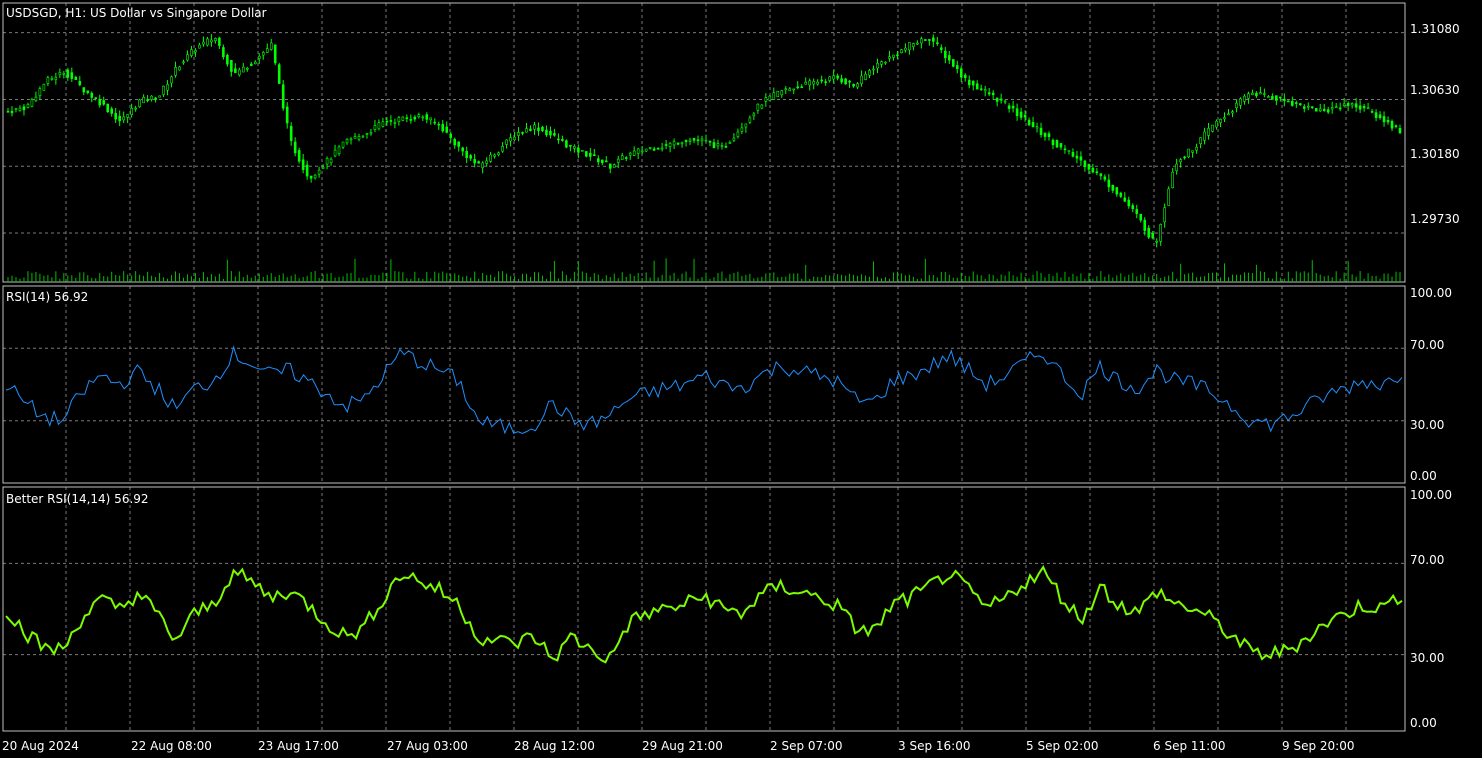  I want to click on time-tick-label: 9 Sep 20:00, so click(1318, 746).